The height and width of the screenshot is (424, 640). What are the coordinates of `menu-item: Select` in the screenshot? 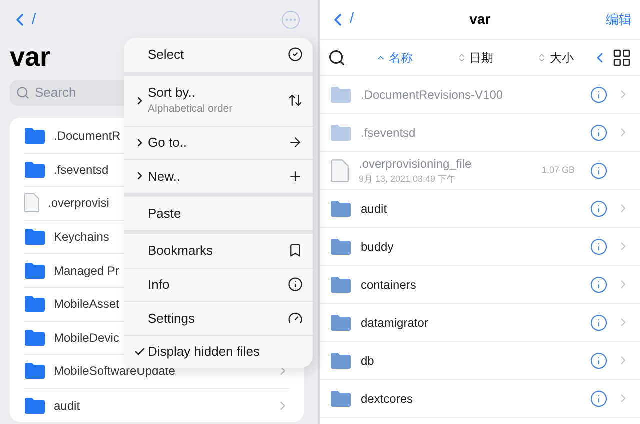 It's located at (218, 55).